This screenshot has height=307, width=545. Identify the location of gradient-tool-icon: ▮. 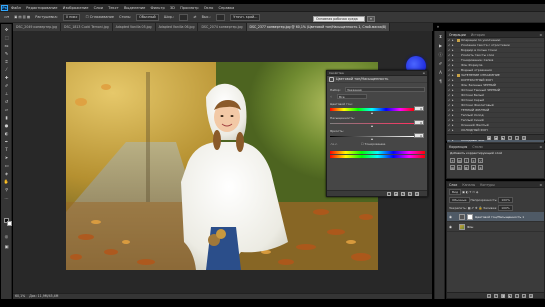
(6, 118).